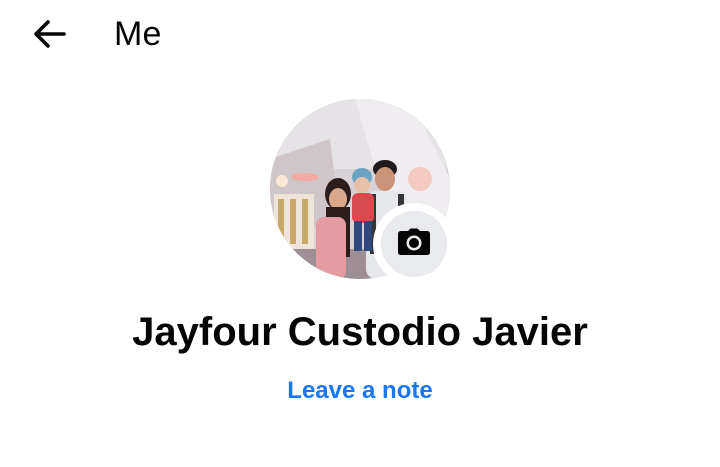  I want to click on back-button, so click(49, 34).